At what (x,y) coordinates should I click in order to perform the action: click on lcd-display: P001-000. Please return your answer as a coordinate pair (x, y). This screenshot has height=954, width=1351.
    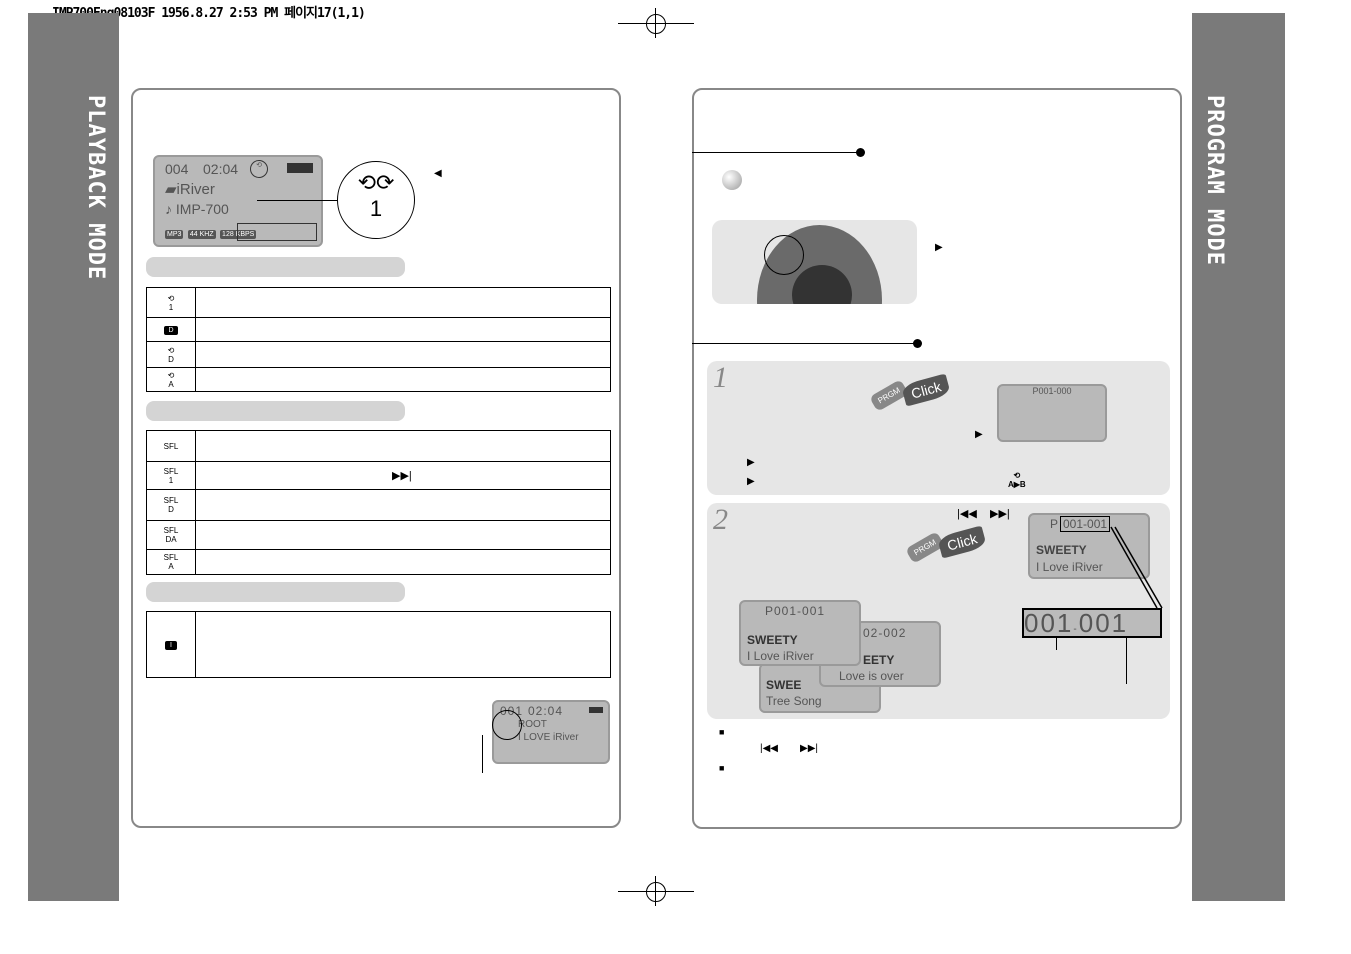
    Looking at the image, I should click on (1052, 413).